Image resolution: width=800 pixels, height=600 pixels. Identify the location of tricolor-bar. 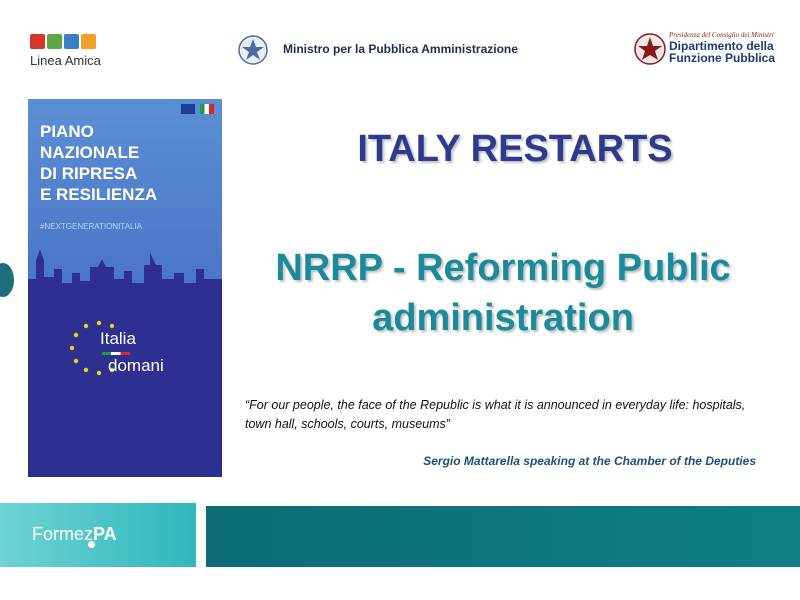
(116, 353).